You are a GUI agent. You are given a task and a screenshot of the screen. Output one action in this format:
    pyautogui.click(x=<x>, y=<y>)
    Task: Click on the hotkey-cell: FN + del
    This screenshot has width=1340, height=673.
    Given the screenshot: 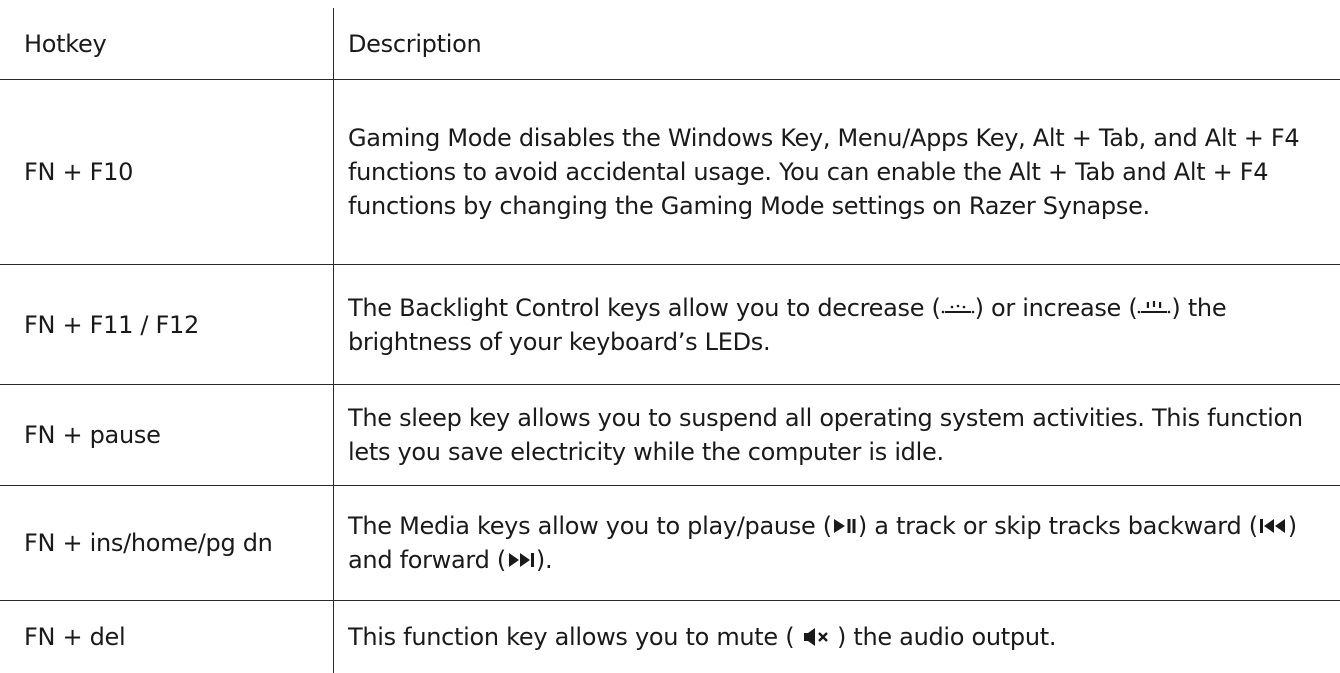 What is the action you would take?
    pyautogui.click(x=75, y=637)
    